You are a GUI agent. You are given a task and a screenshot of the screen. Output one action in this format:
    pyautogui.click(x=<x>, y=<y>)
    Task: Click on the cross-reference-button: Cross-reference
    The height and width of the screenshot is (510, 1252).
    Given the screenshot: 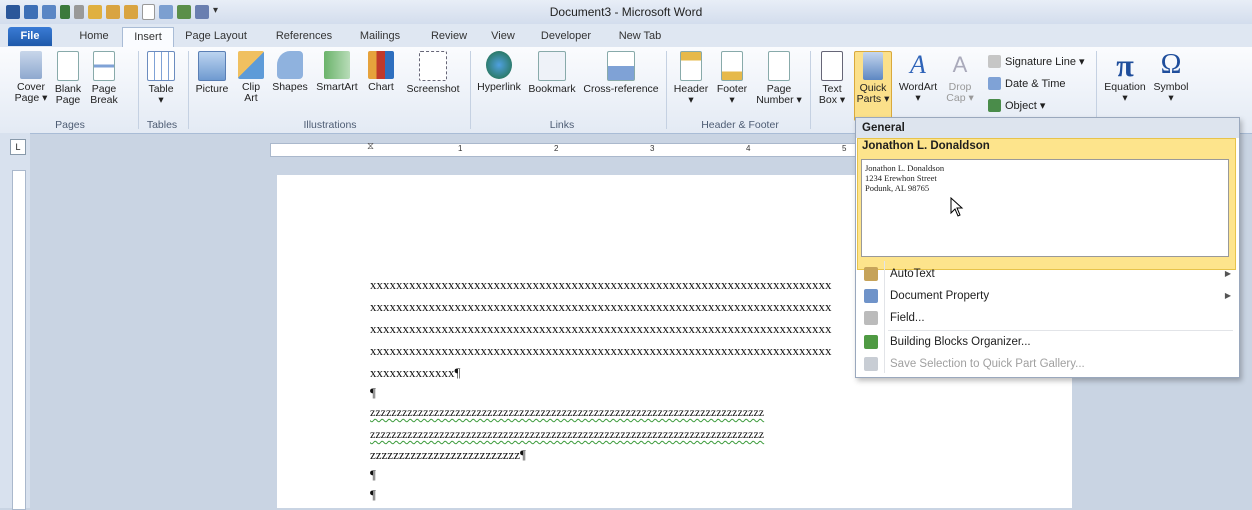 What is the action you would take?
    pyautogui.click(x=621, y=73)
    